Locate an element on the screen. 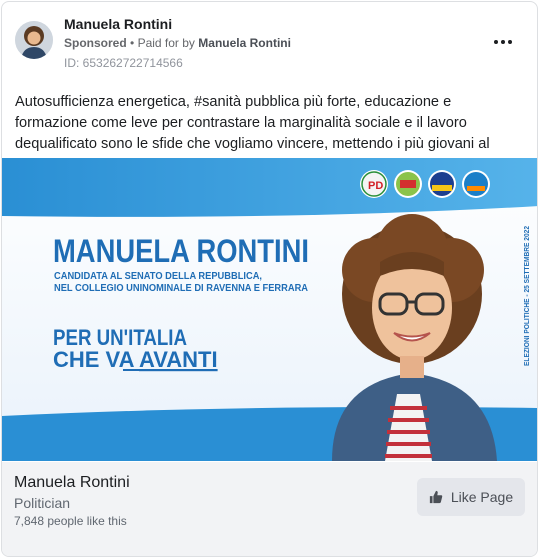 Image resolution: width=539 pixels, height=559 pixels. payer-name: Manuela Rontini is located at coordinates (244, 43).